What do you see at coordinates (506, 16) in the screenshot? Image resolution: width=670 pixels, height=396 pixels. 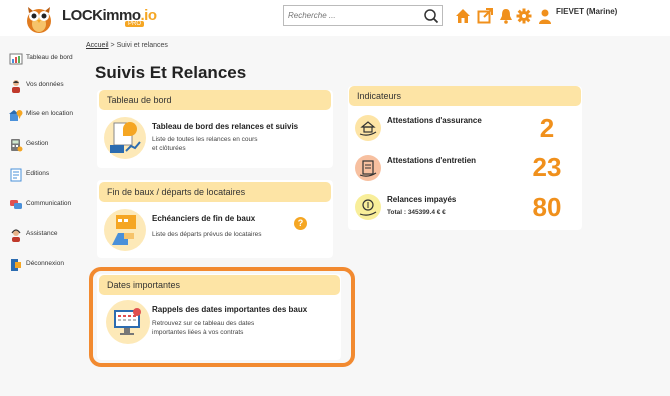 I see `bell-icon` at bounding box center [506, 16].